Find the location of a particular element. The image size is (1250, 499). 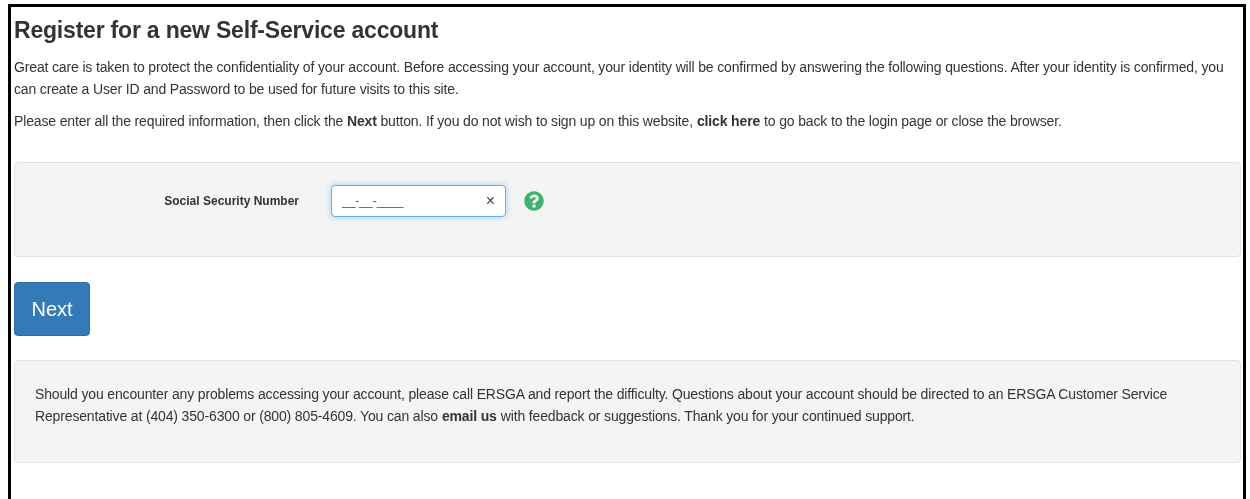

instructions-paragraph: Please enter all the required information, then click the Next button. If you do not wish to sign up on this website, click here to go back to the login page or close the browser. is located at coordinates (538, 121).